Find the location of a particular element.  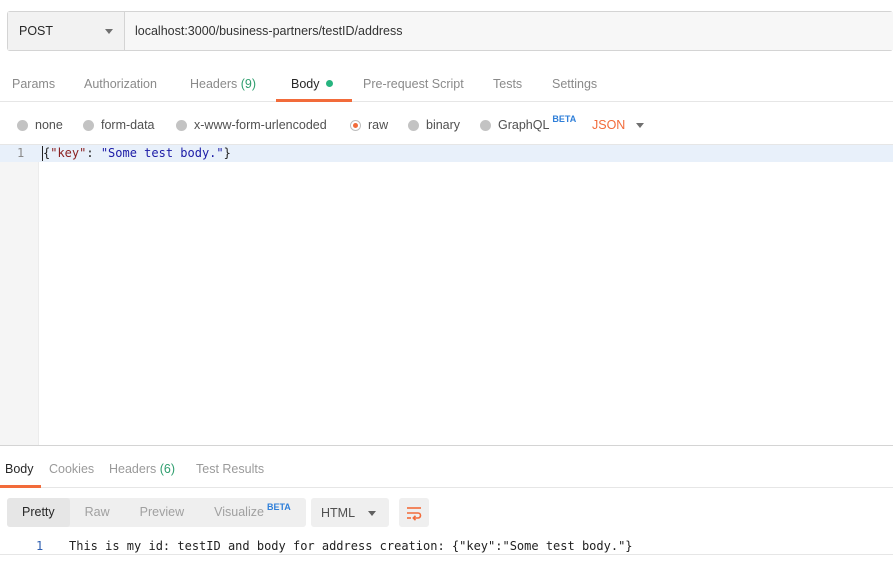

active-dot-icon is located at coordinates (329, 83).